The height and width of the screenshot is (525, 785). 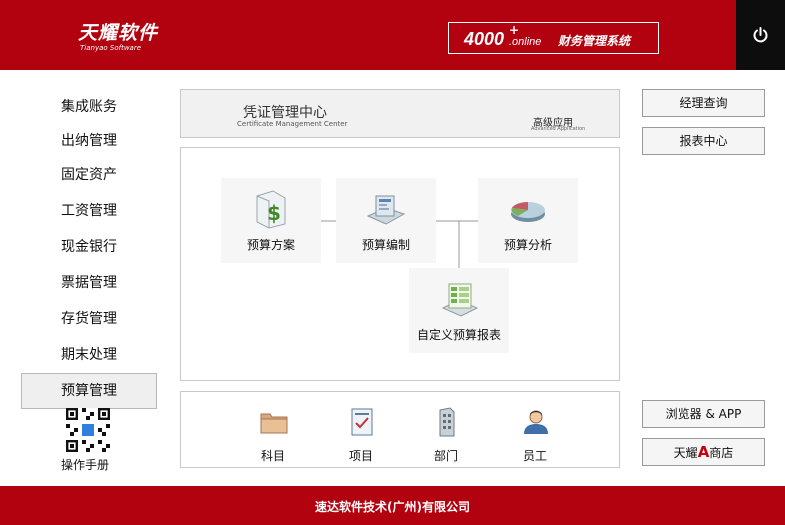 I want to click on flow-node-budget-plan: $ 预算方案, so click(x=271, y=220).